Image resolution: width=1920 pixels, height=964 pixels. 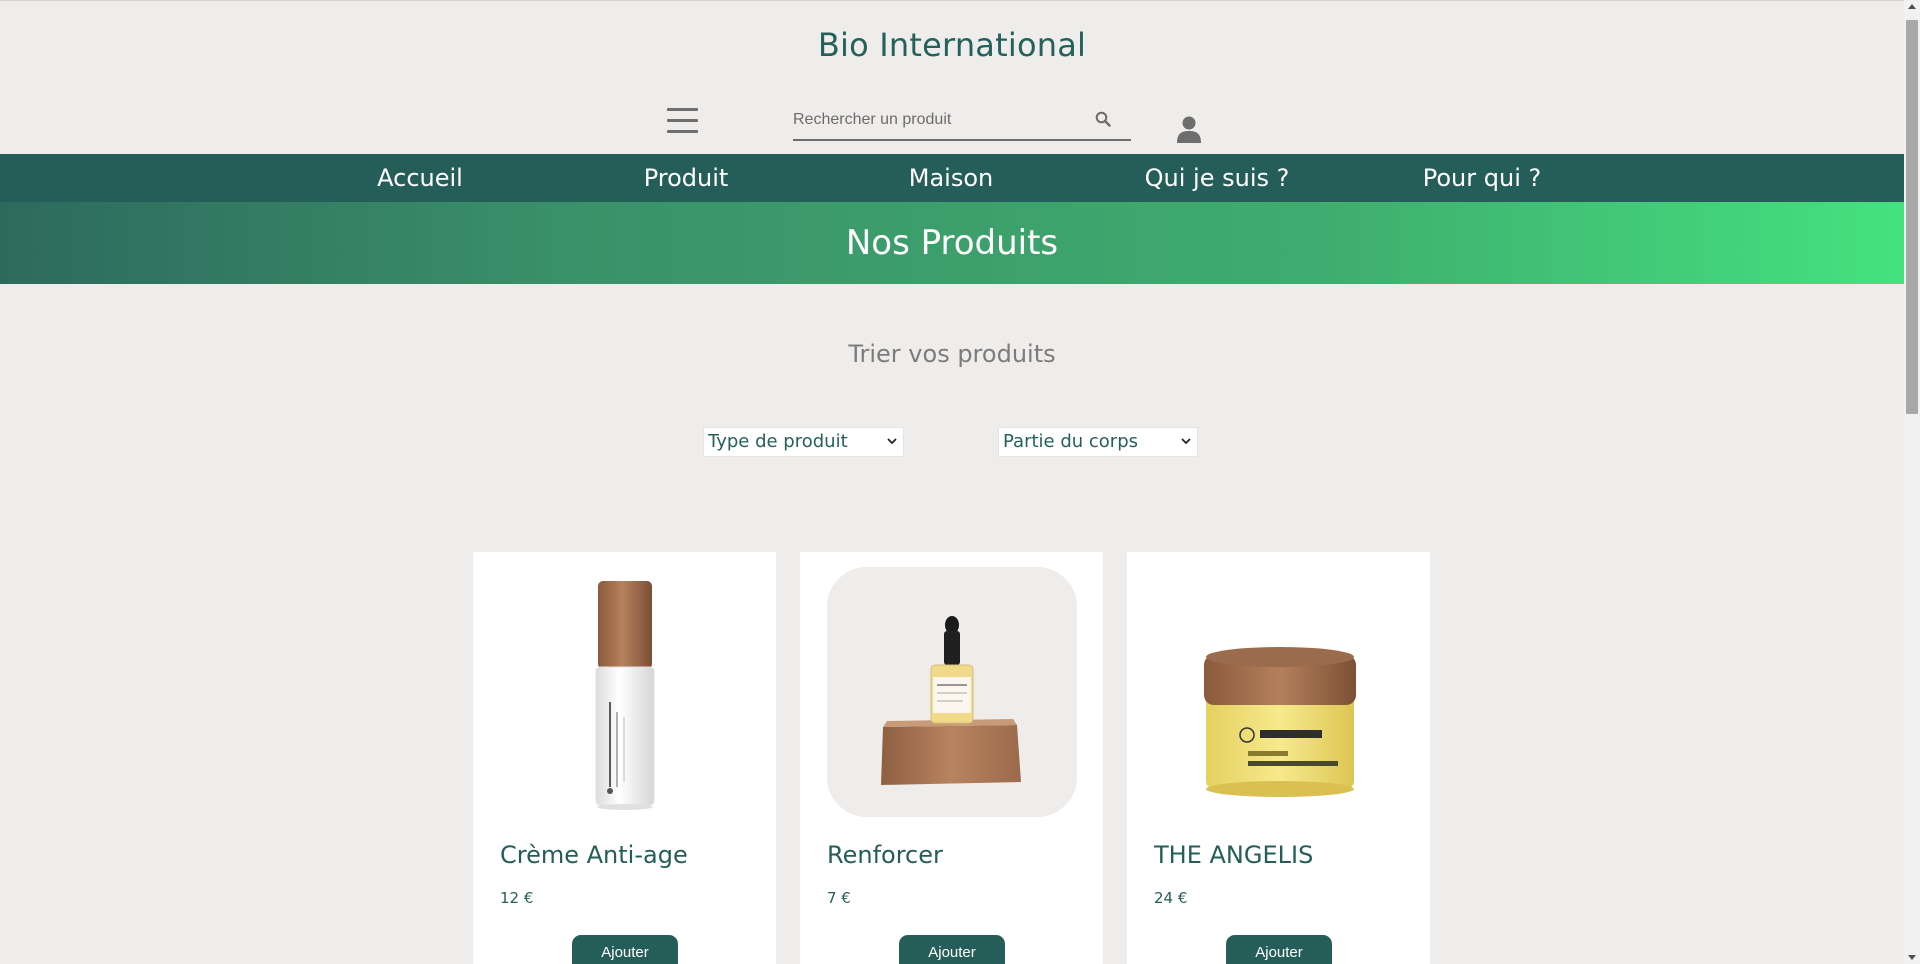 I want to click on products-banner: Nos Produits, so click(x=952, y=243).